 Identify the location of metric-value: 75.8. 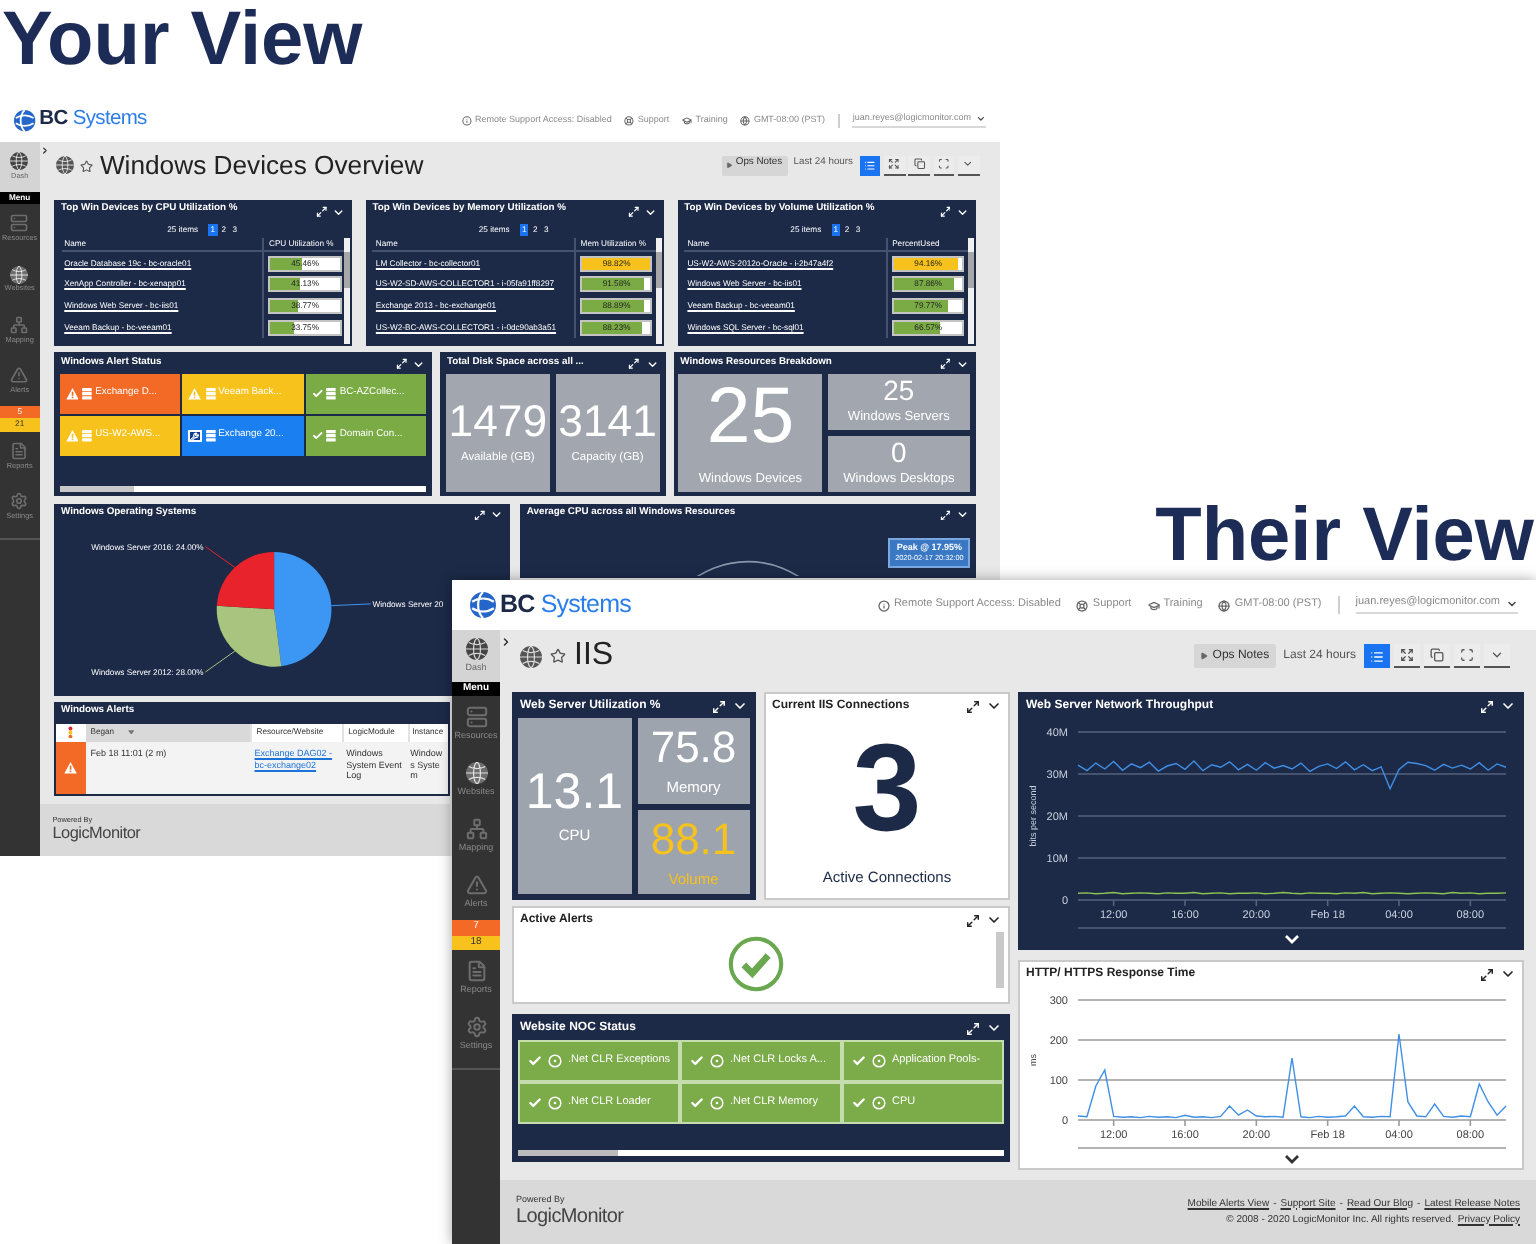
(693, 748).